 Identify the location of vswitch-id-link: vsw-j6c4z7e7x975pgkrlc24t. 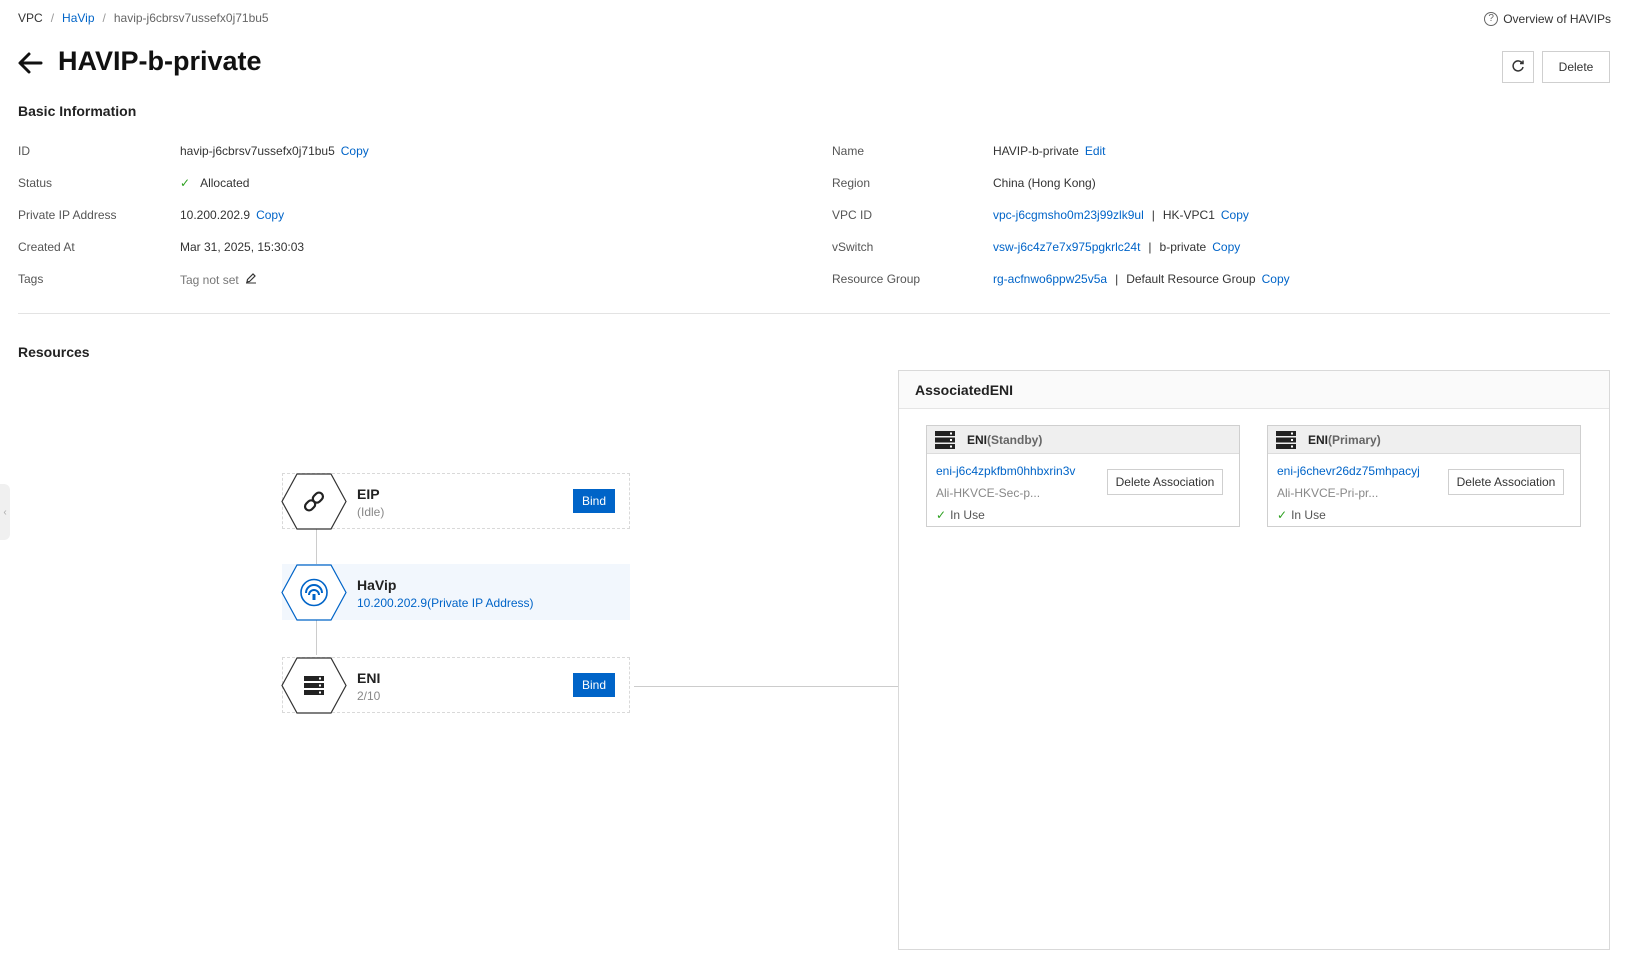
(1066, 247).